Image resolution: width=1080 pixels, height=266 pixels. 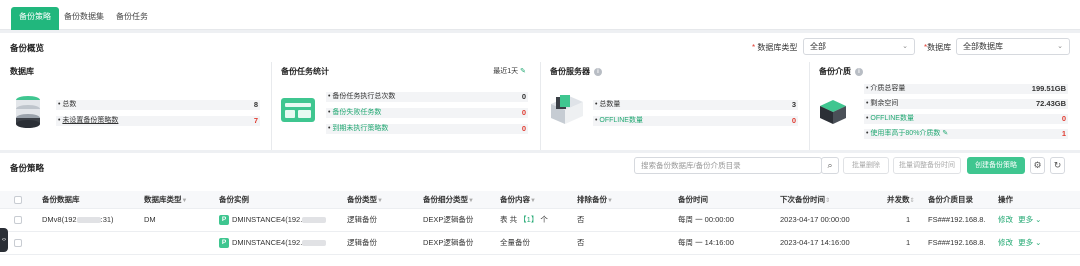 I want to click on code-icon: ‹›, so click(x=4, y=240).